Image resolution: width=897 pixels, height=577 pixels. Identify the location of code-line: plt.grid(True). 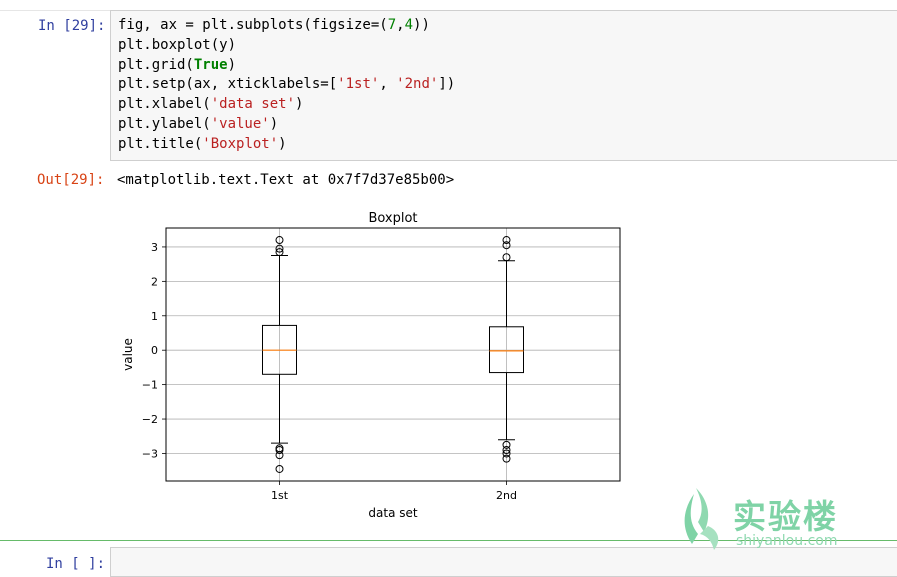
(286, 66).